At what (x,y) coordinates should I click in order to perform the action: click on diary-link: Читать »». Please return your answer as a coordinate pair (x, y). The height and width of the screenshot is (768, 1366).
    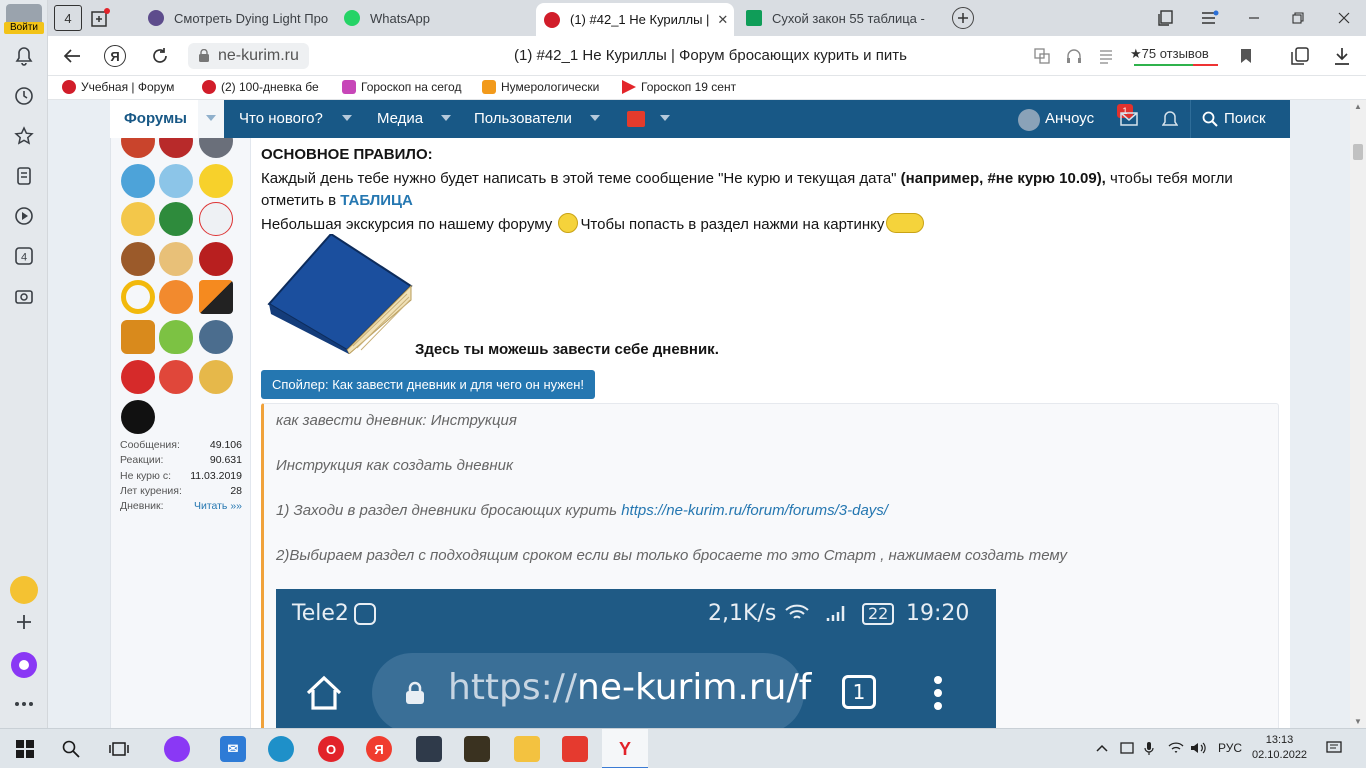
    Looking at the image, I should click on (218, 507).